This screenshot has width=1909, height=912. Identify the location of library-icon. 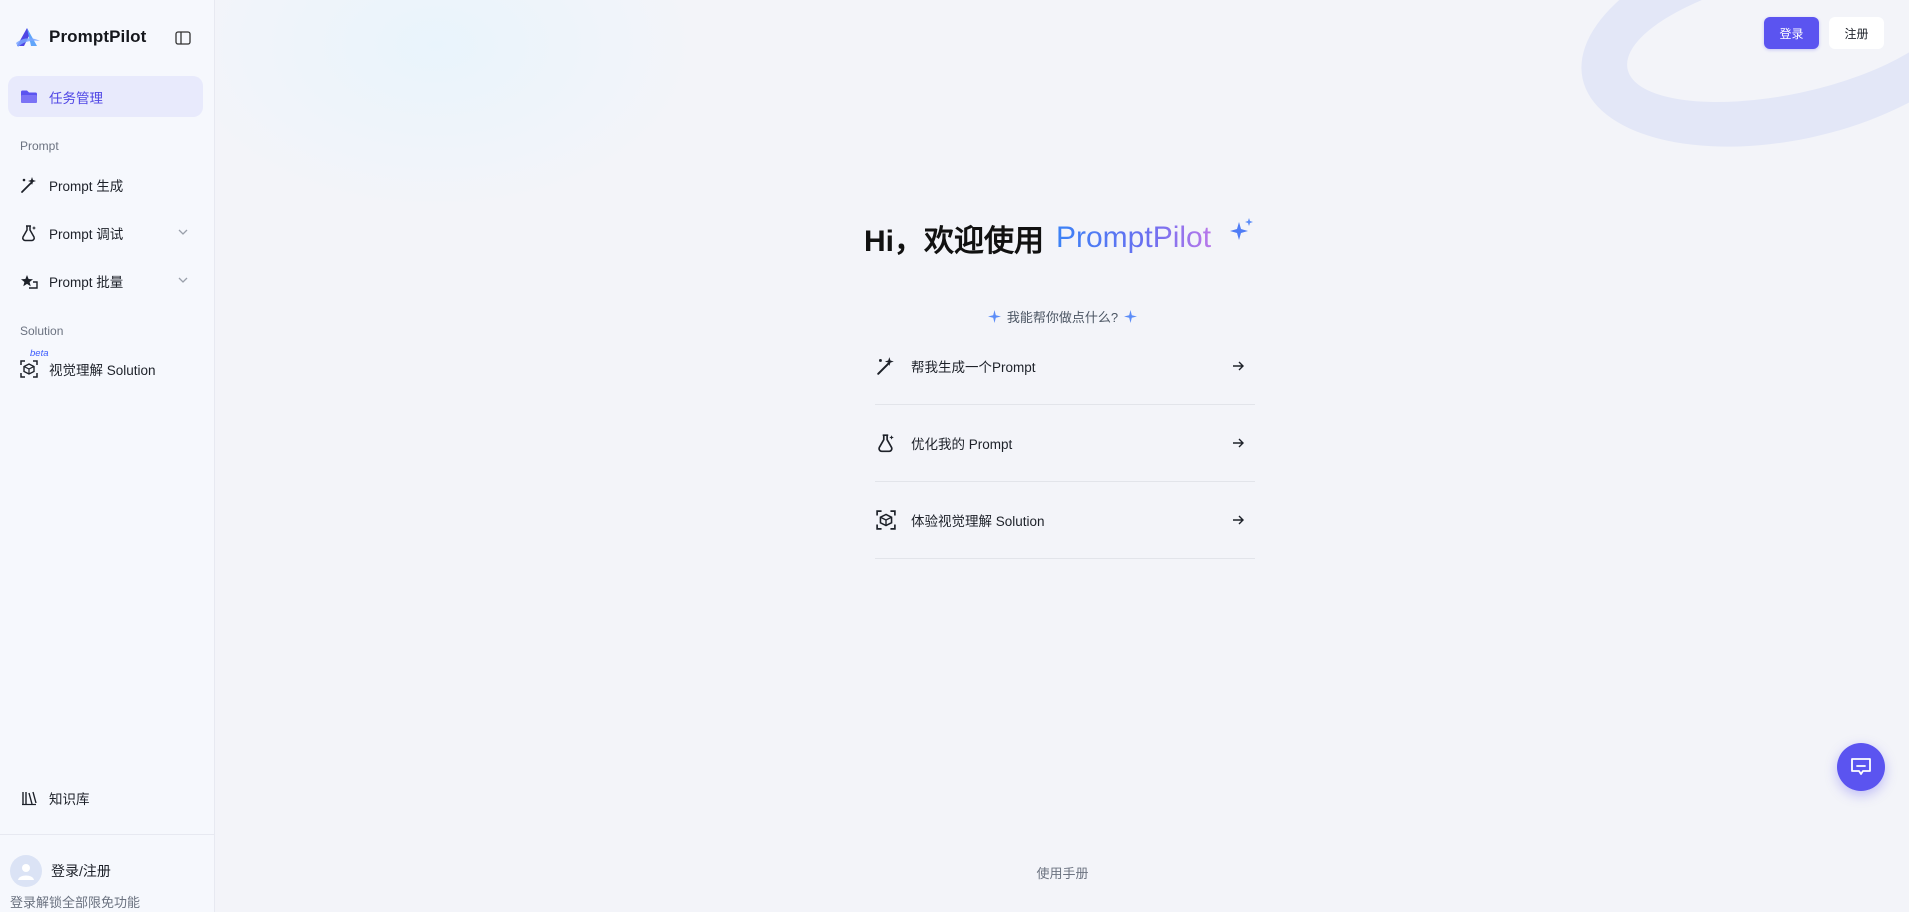
(29, 798).